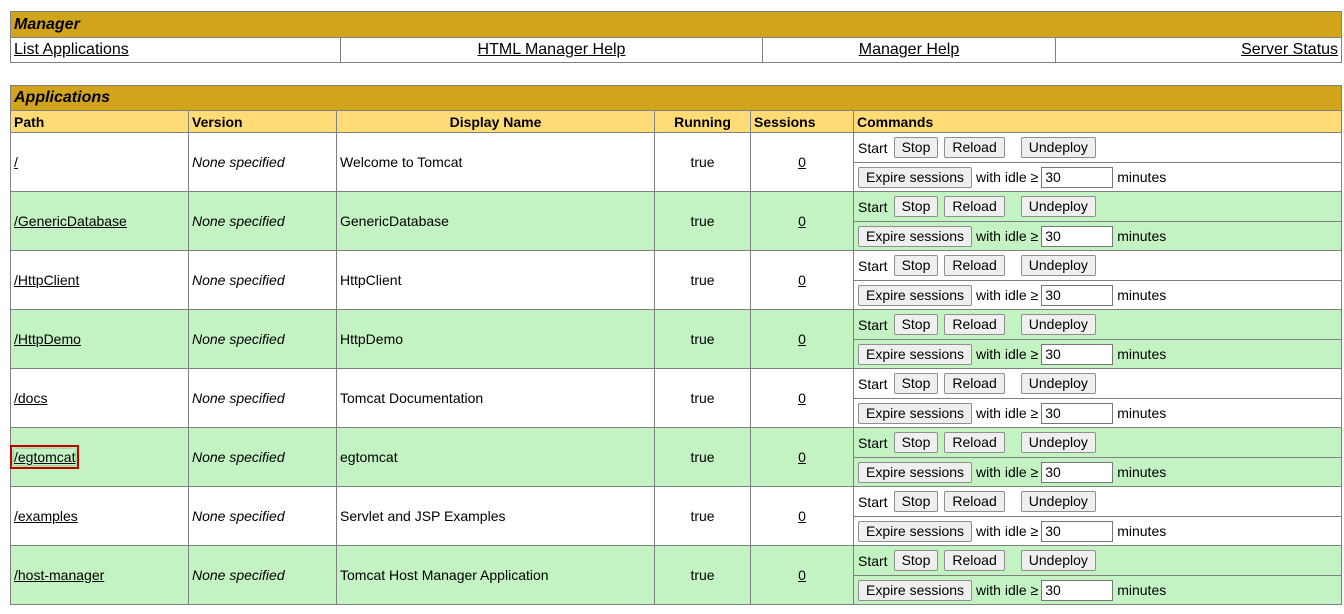 Image resolution: width=1344 pixels, height=614 pixels. What do you see at coordinates (47, 339) in the screenshot?
I see `app-path-link: /HttpDemo` at bounding box center [47, 339].